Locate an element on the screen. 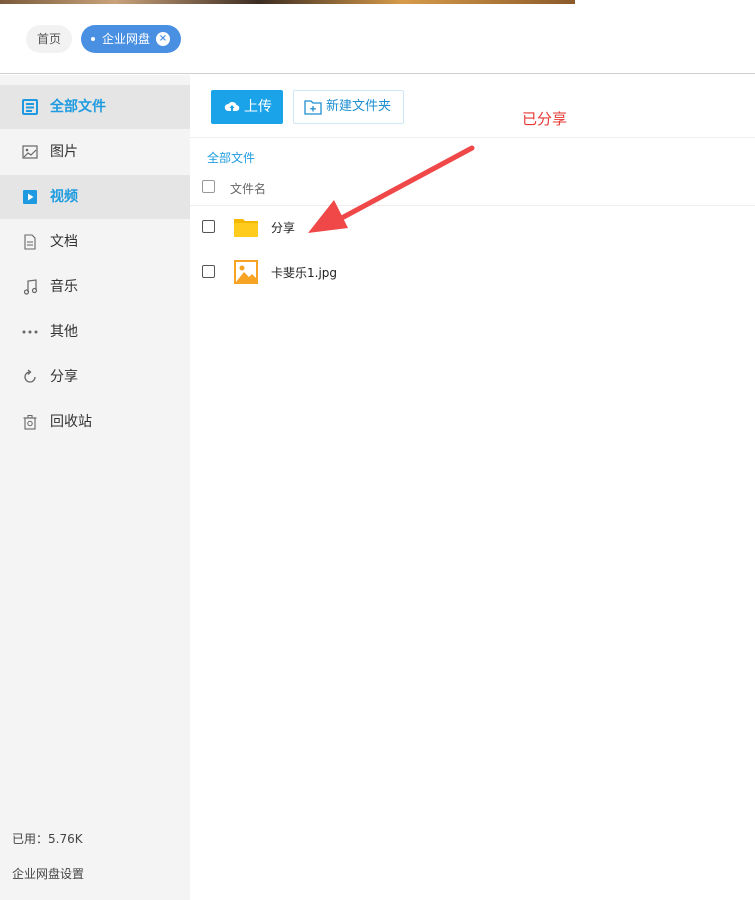 The width and height of the screenshot is (755, 900). storage-usage: 已用：5.76K is located at coordinates (47, 839).